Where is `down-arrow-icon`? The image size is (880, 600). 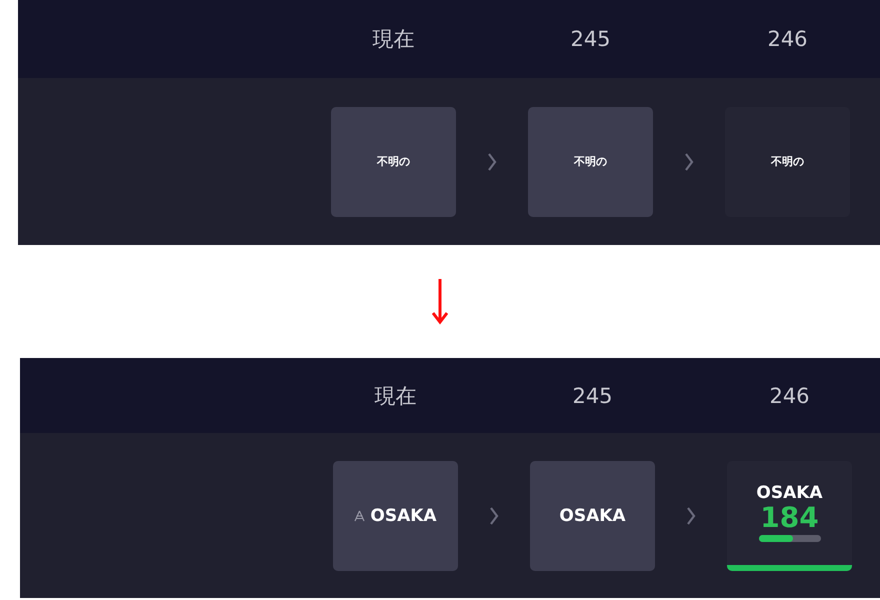
down-arrow-icon is located at coordinates (440, 301).